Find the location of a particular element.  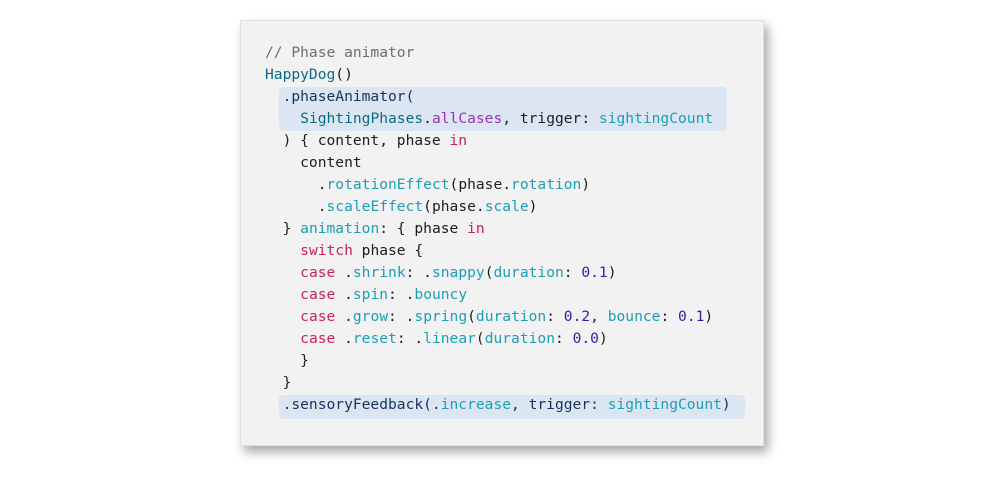

code-token: grow is located at coordinates (370, 316).